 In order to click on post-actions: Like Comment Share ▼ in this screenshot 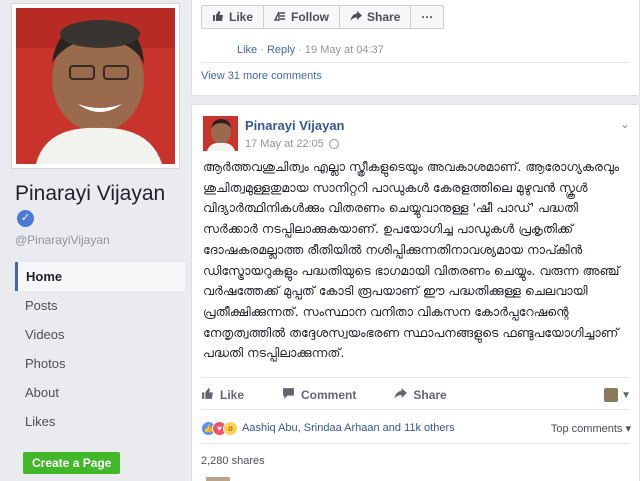, I will do `click(416, 395)`.